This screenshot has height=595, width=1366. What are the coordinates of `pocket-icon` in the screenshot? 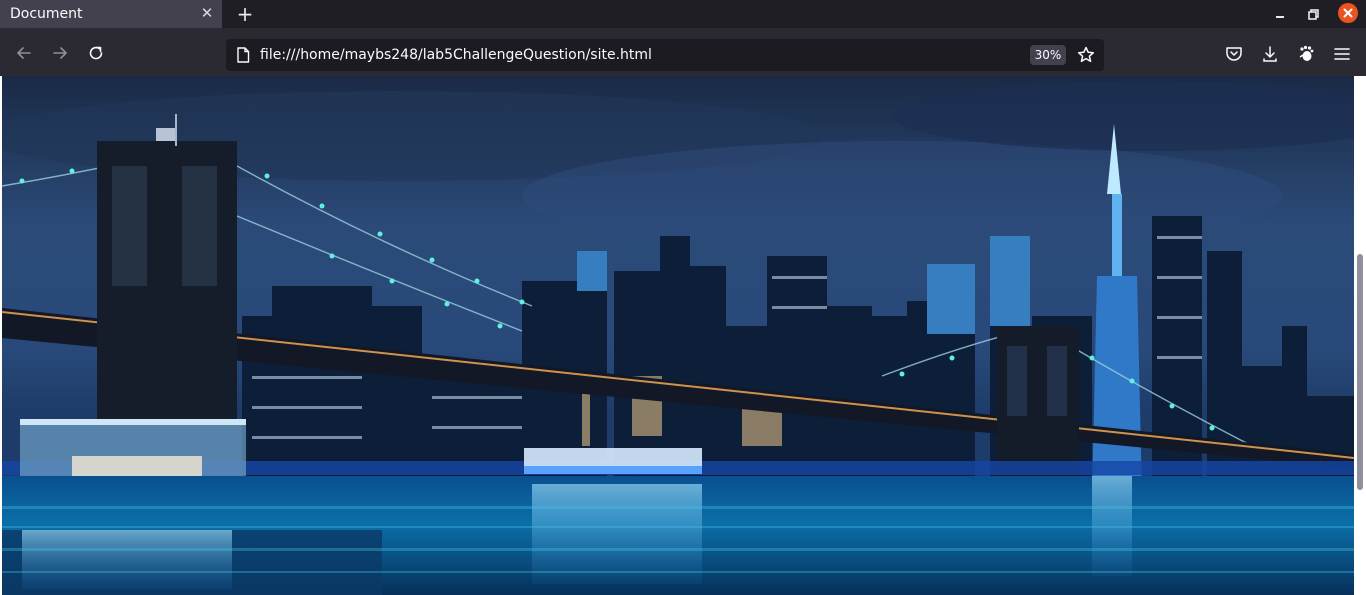 It's located at (1234, 54).